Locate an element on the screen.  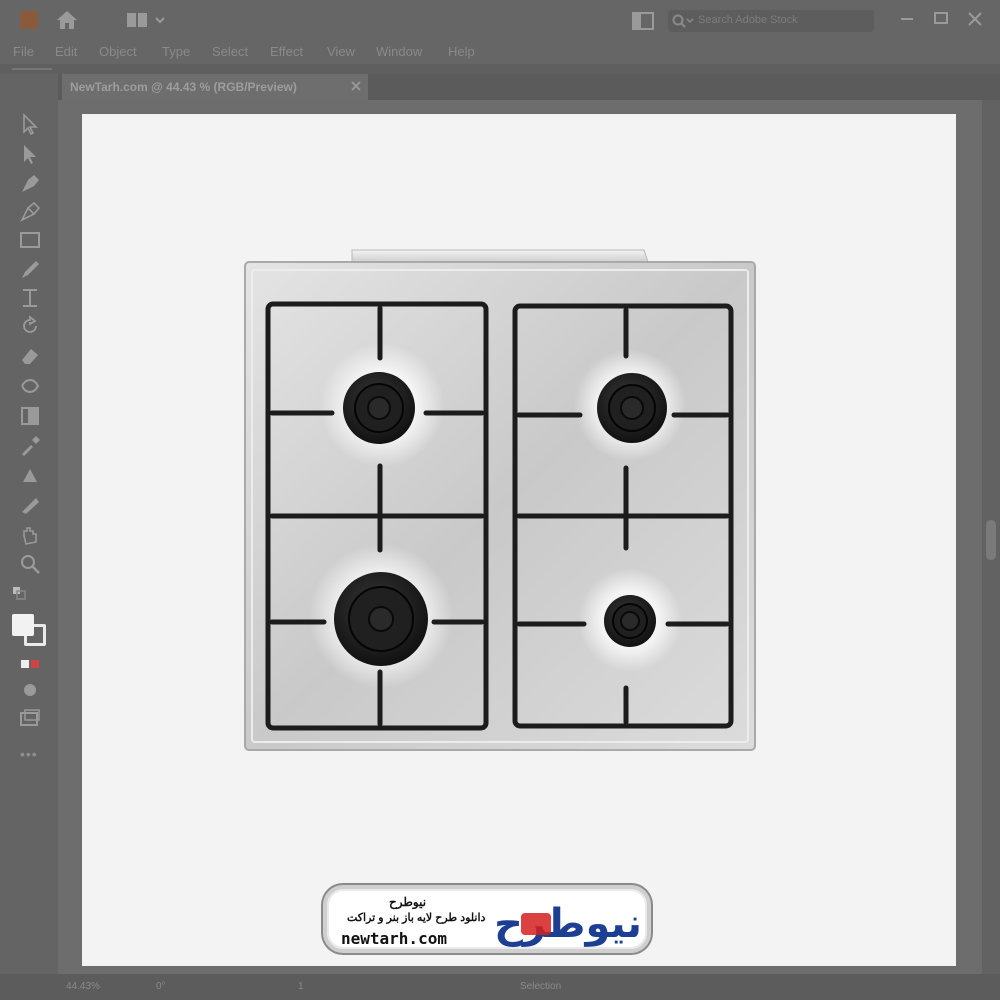
pen-tool-icon is located at coordinates (30, 184).